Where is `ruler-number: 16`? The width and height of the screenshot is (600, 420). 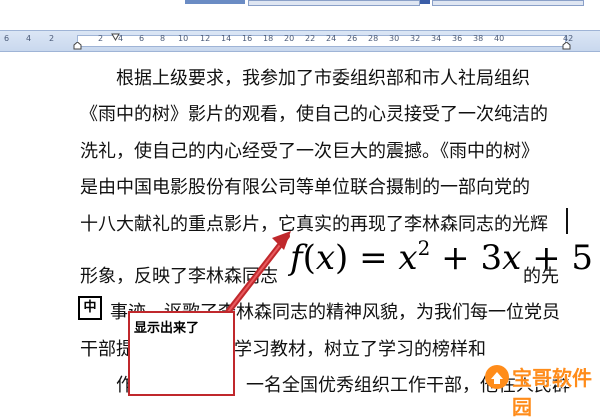 ruler-number: 16 is located at coordinates (247, 38).